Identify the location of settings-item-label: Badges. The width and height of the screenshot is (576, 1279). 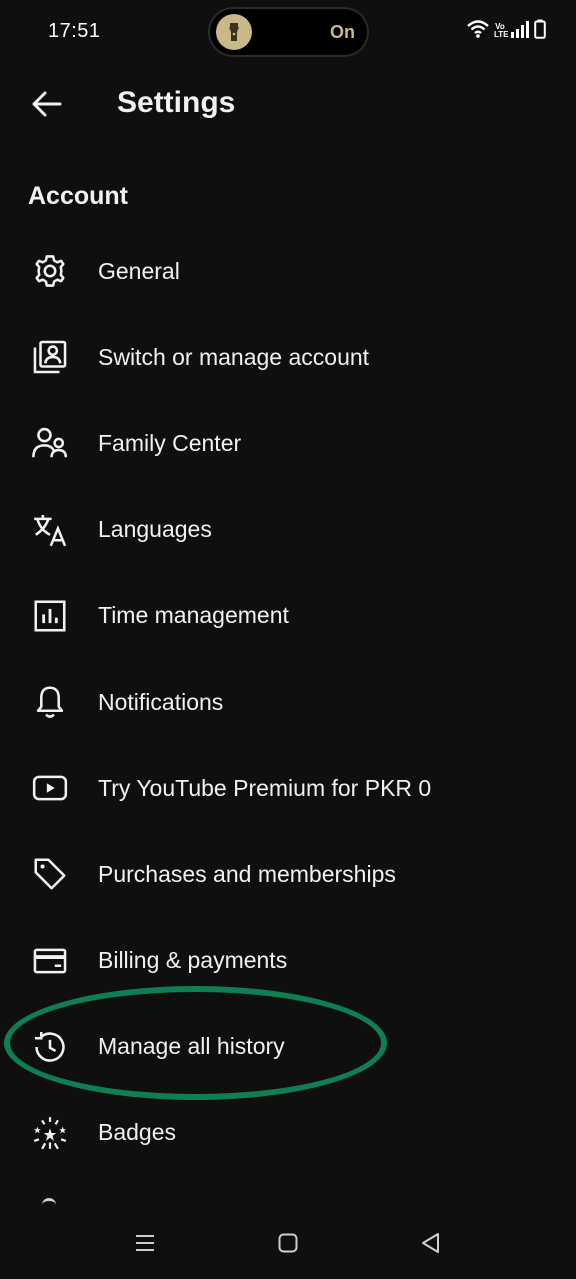
(137, 1132).